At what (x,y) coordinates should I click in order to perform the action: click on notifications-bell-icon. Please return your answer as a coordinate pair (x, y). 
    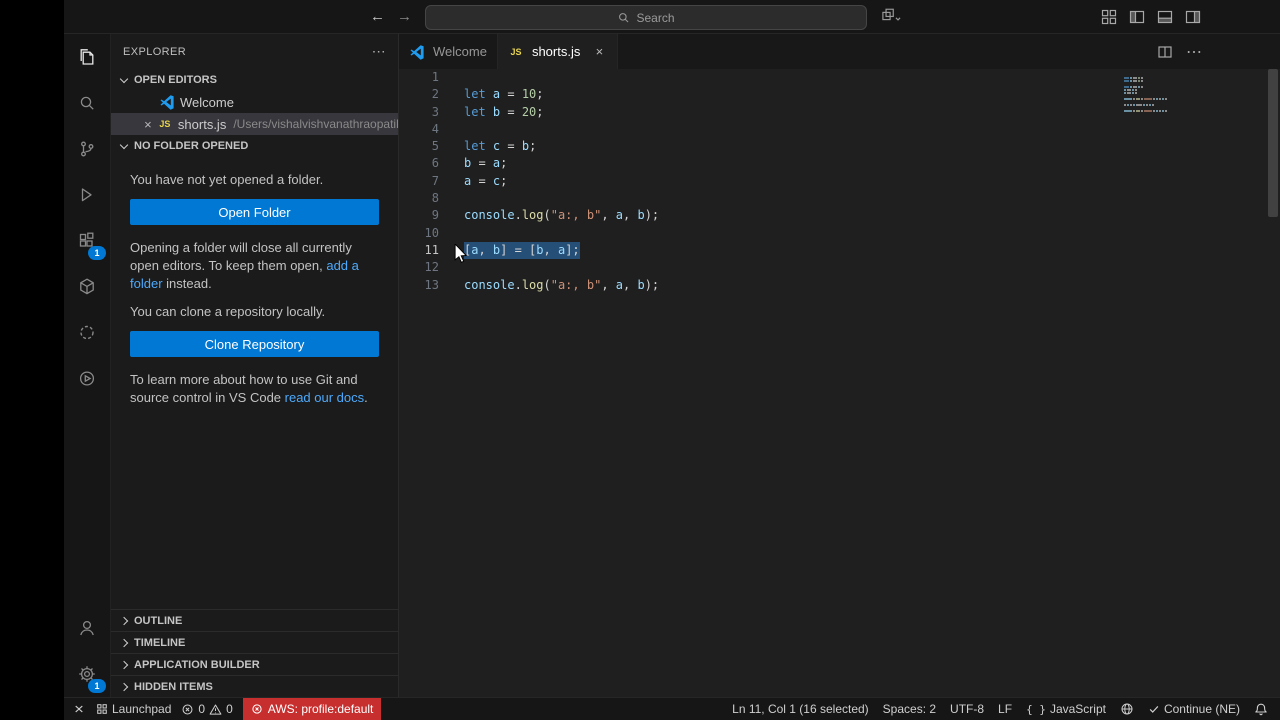
    Looking at the image, I should click on (1261, 709).